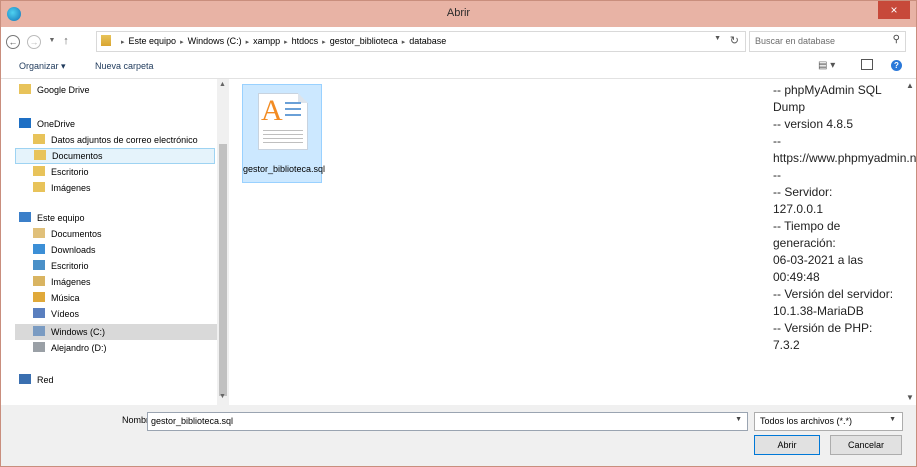 The height and width of the screenshot is (467, 917). I want to click on sql-file-icon: A, so click(283, 121).